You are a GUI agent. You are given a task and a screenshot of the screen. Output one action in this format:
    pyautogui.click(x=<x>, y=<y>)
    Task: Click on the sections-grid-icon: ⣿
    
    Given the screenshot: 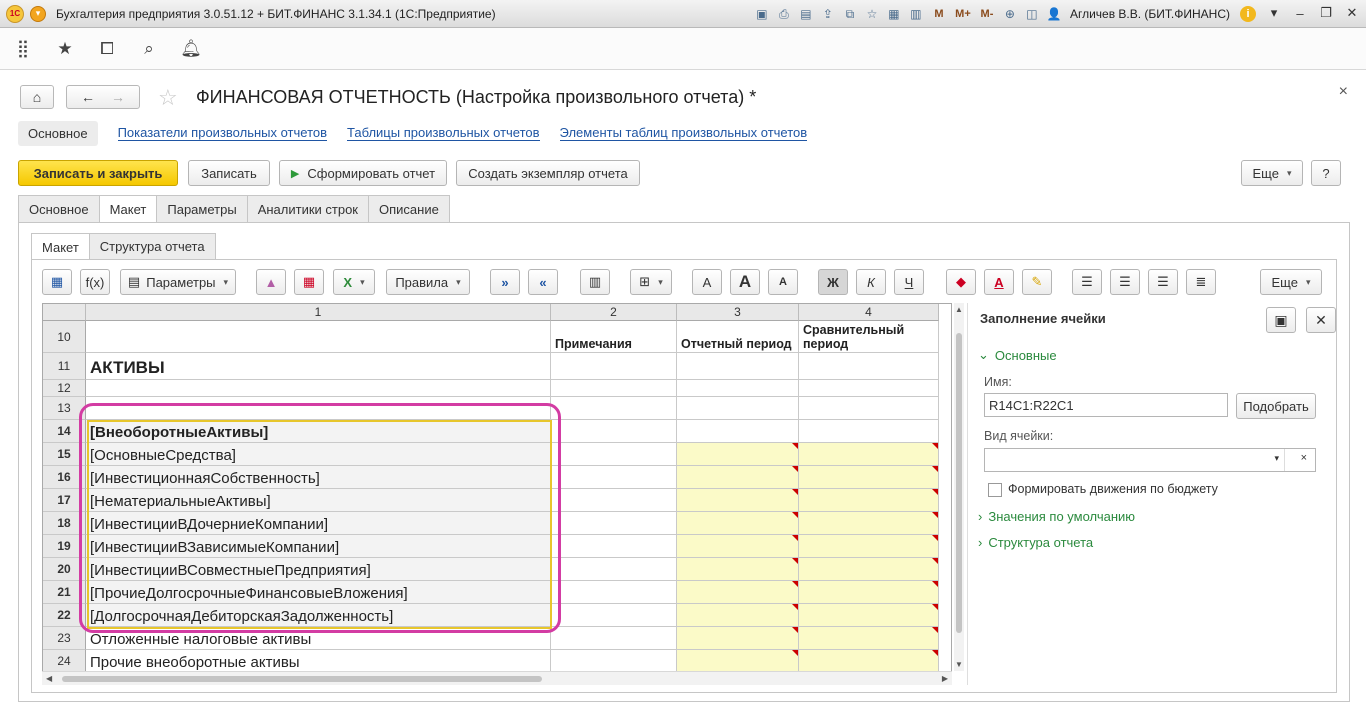 What is the action you would take?
    pyautogui.click(x=23, y=49)
    